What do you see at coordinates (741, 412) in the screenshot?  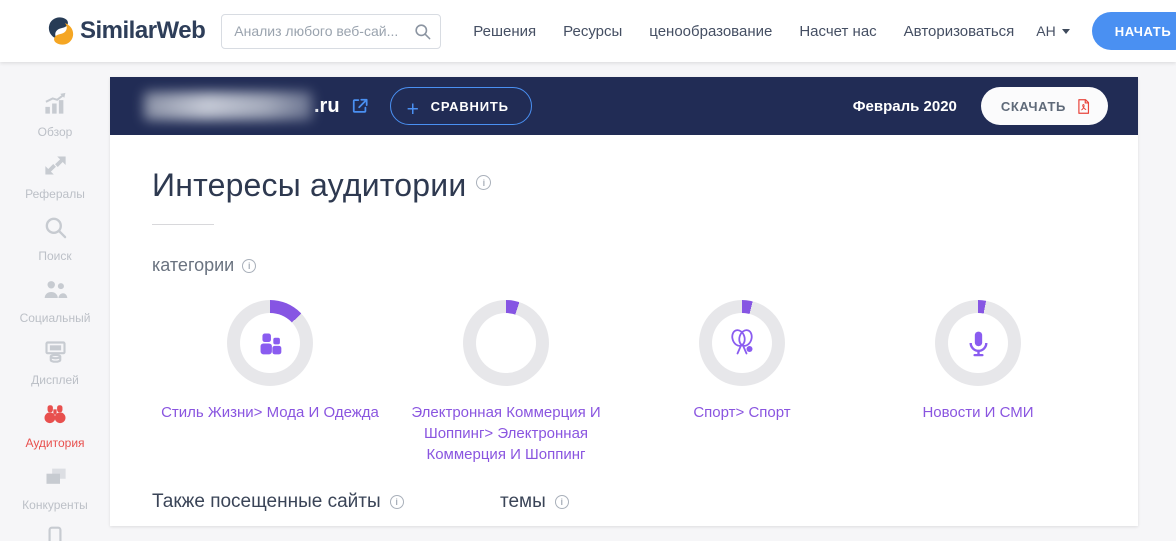 I see `category-link: Спорт> Спорт` at bounding box center [741, 412].